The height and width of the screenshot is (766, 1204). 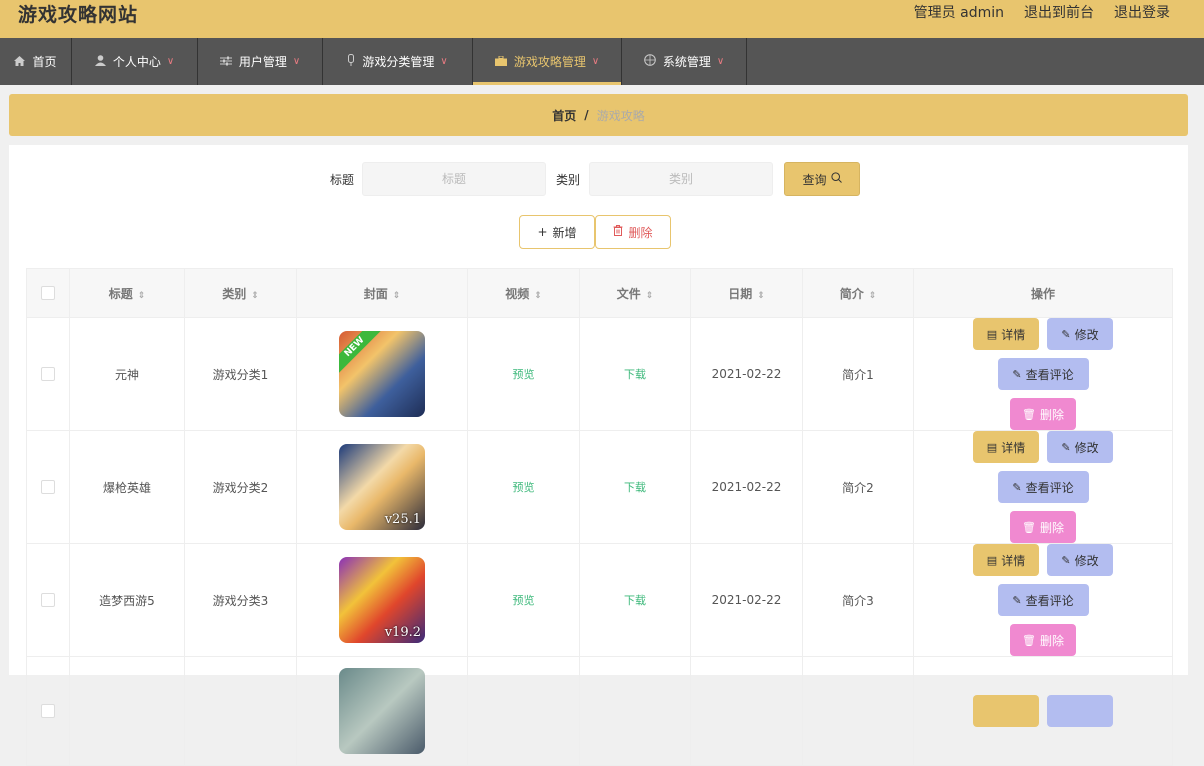 I want to click on header-actions: 管理员 admin 退出到前台 退出登录, so click(x=1042, y=13).